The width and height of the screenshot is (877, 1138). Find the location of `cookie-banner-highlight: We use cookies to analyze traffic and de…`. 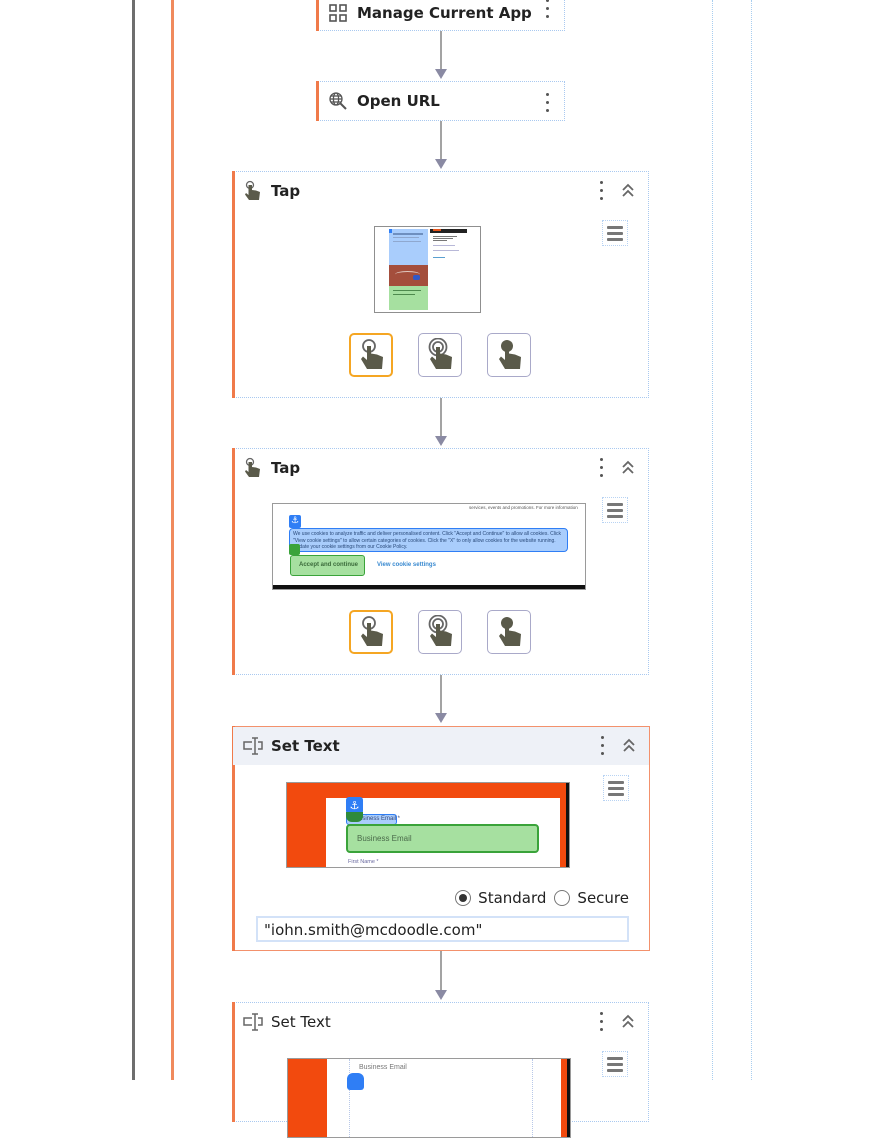

cookie-banner-highlight: We use cookies to analyze traffic and de… is located at coordinates (428, 540).